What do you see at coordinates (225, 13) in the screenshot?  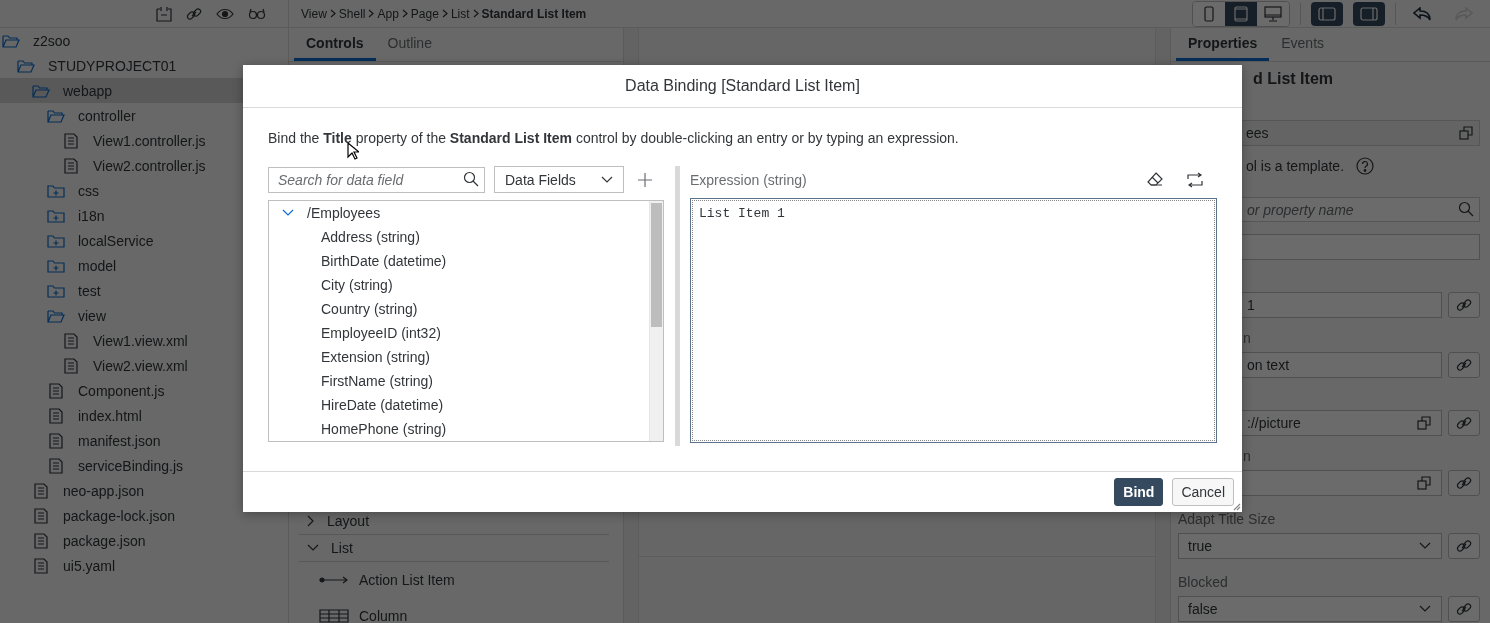 I see `eye-icon` at bounding box center [225, 13].